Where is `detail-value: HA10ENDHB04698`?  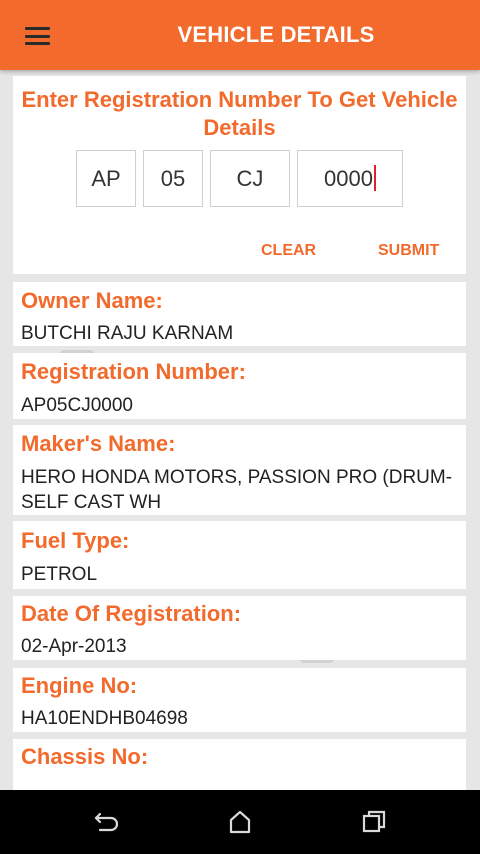
detail-value: HA10ENDHB04698 is located at coordinates (104, 718).